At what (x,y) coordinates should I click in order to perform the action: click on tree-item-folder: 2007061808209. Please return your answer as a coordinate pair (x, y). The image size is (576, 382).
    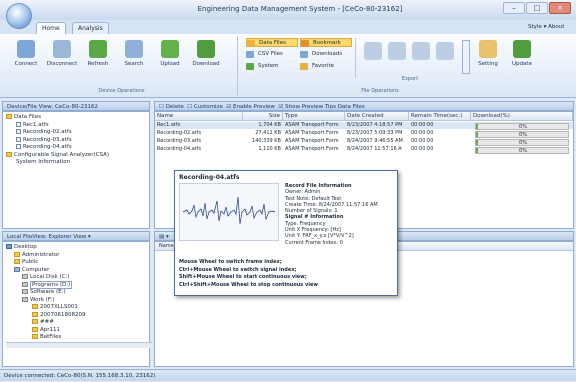
    Looking at the image, I should click on (76, 315).